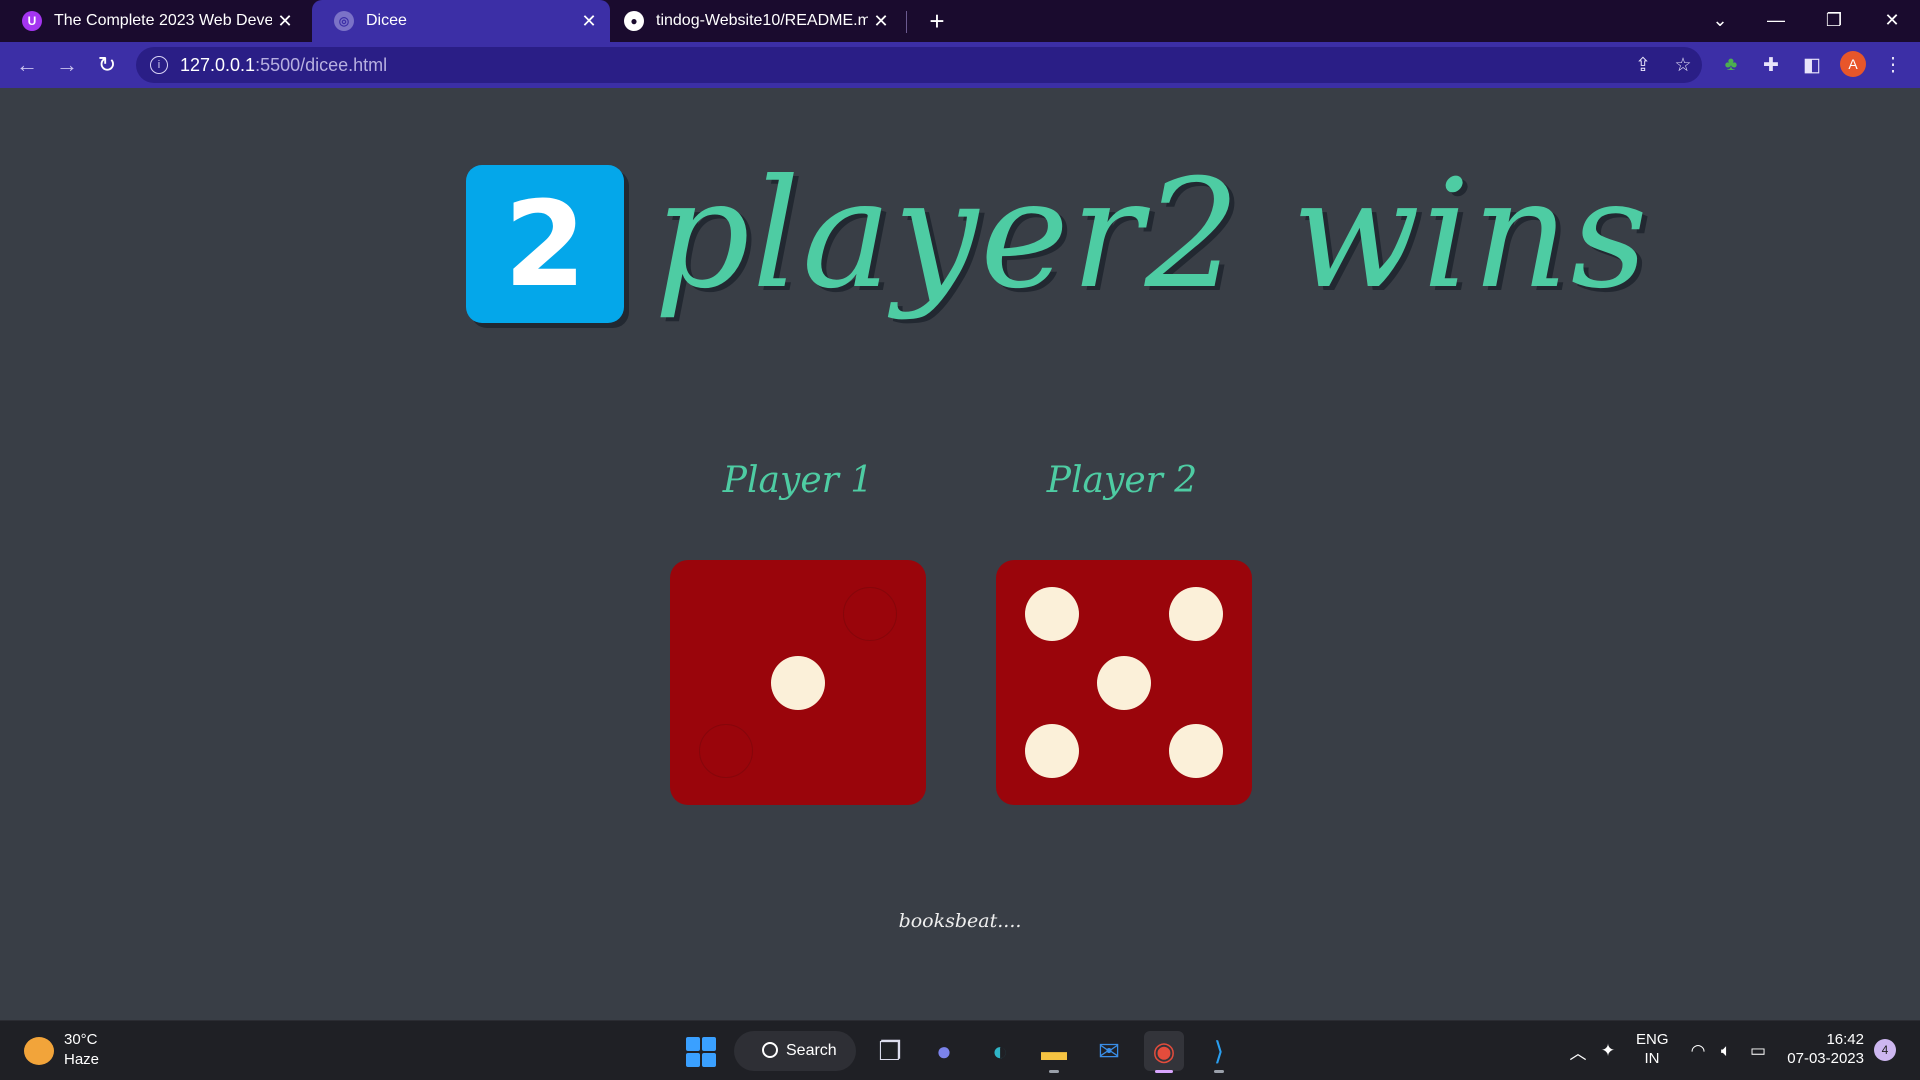  I want to click on udemy-icon: U, so click(32, 21).